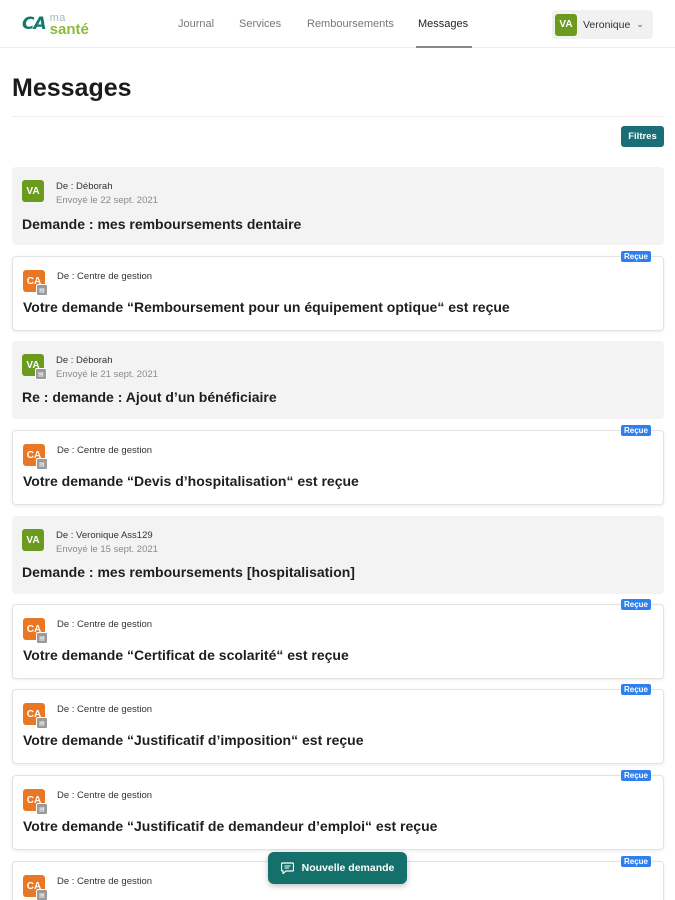  I want to click on app-logo: CA ma santé, so click(82, 24).